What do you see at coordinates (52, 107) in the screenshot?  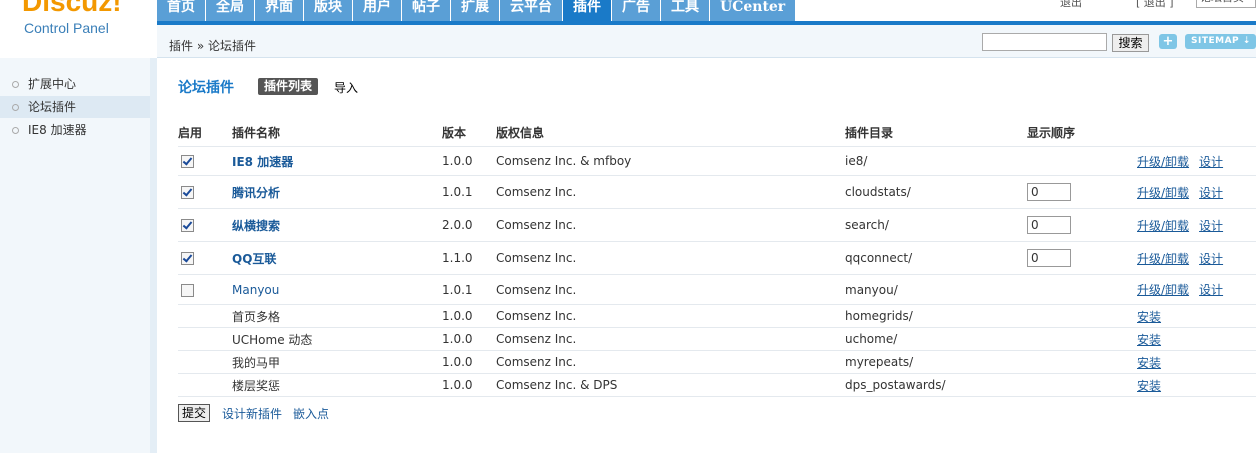 I see `sidebar-item-label: 论坛插件` at bounding box center [52, 107].